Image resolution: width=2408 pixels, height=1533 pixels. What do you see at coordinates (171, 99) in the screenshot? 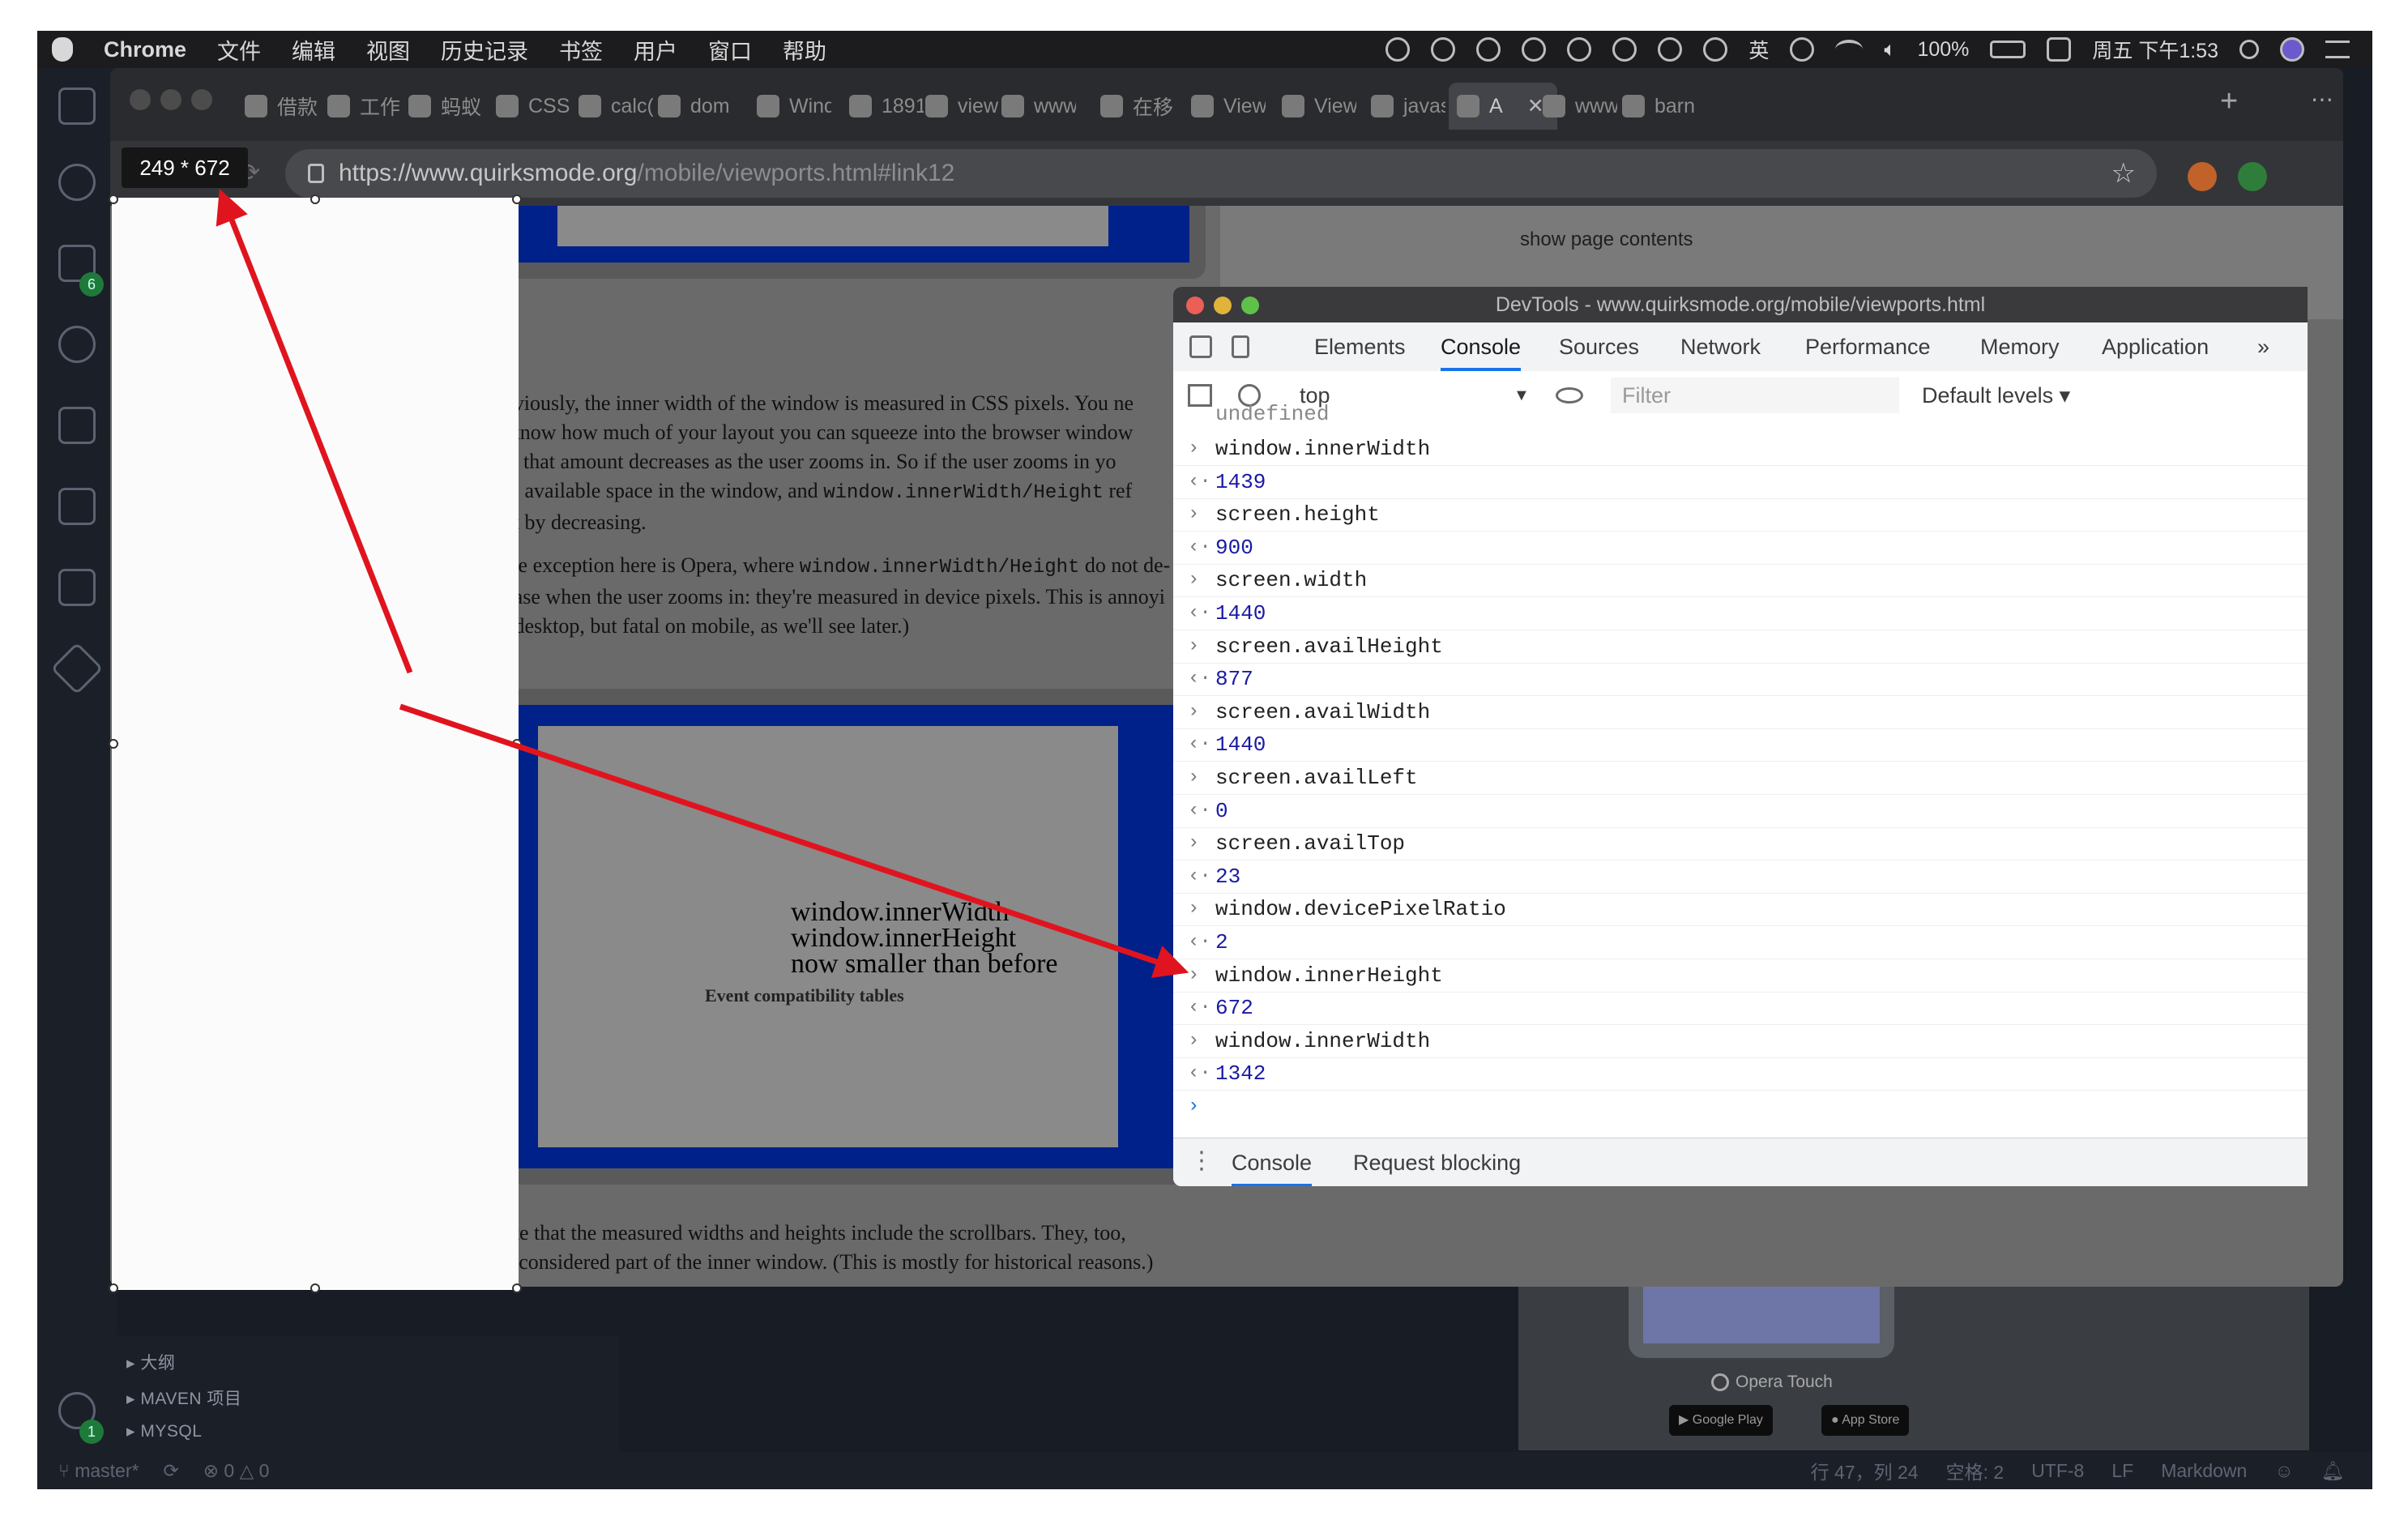
I see `window-minimize-button` at bounding box center [171, 99].